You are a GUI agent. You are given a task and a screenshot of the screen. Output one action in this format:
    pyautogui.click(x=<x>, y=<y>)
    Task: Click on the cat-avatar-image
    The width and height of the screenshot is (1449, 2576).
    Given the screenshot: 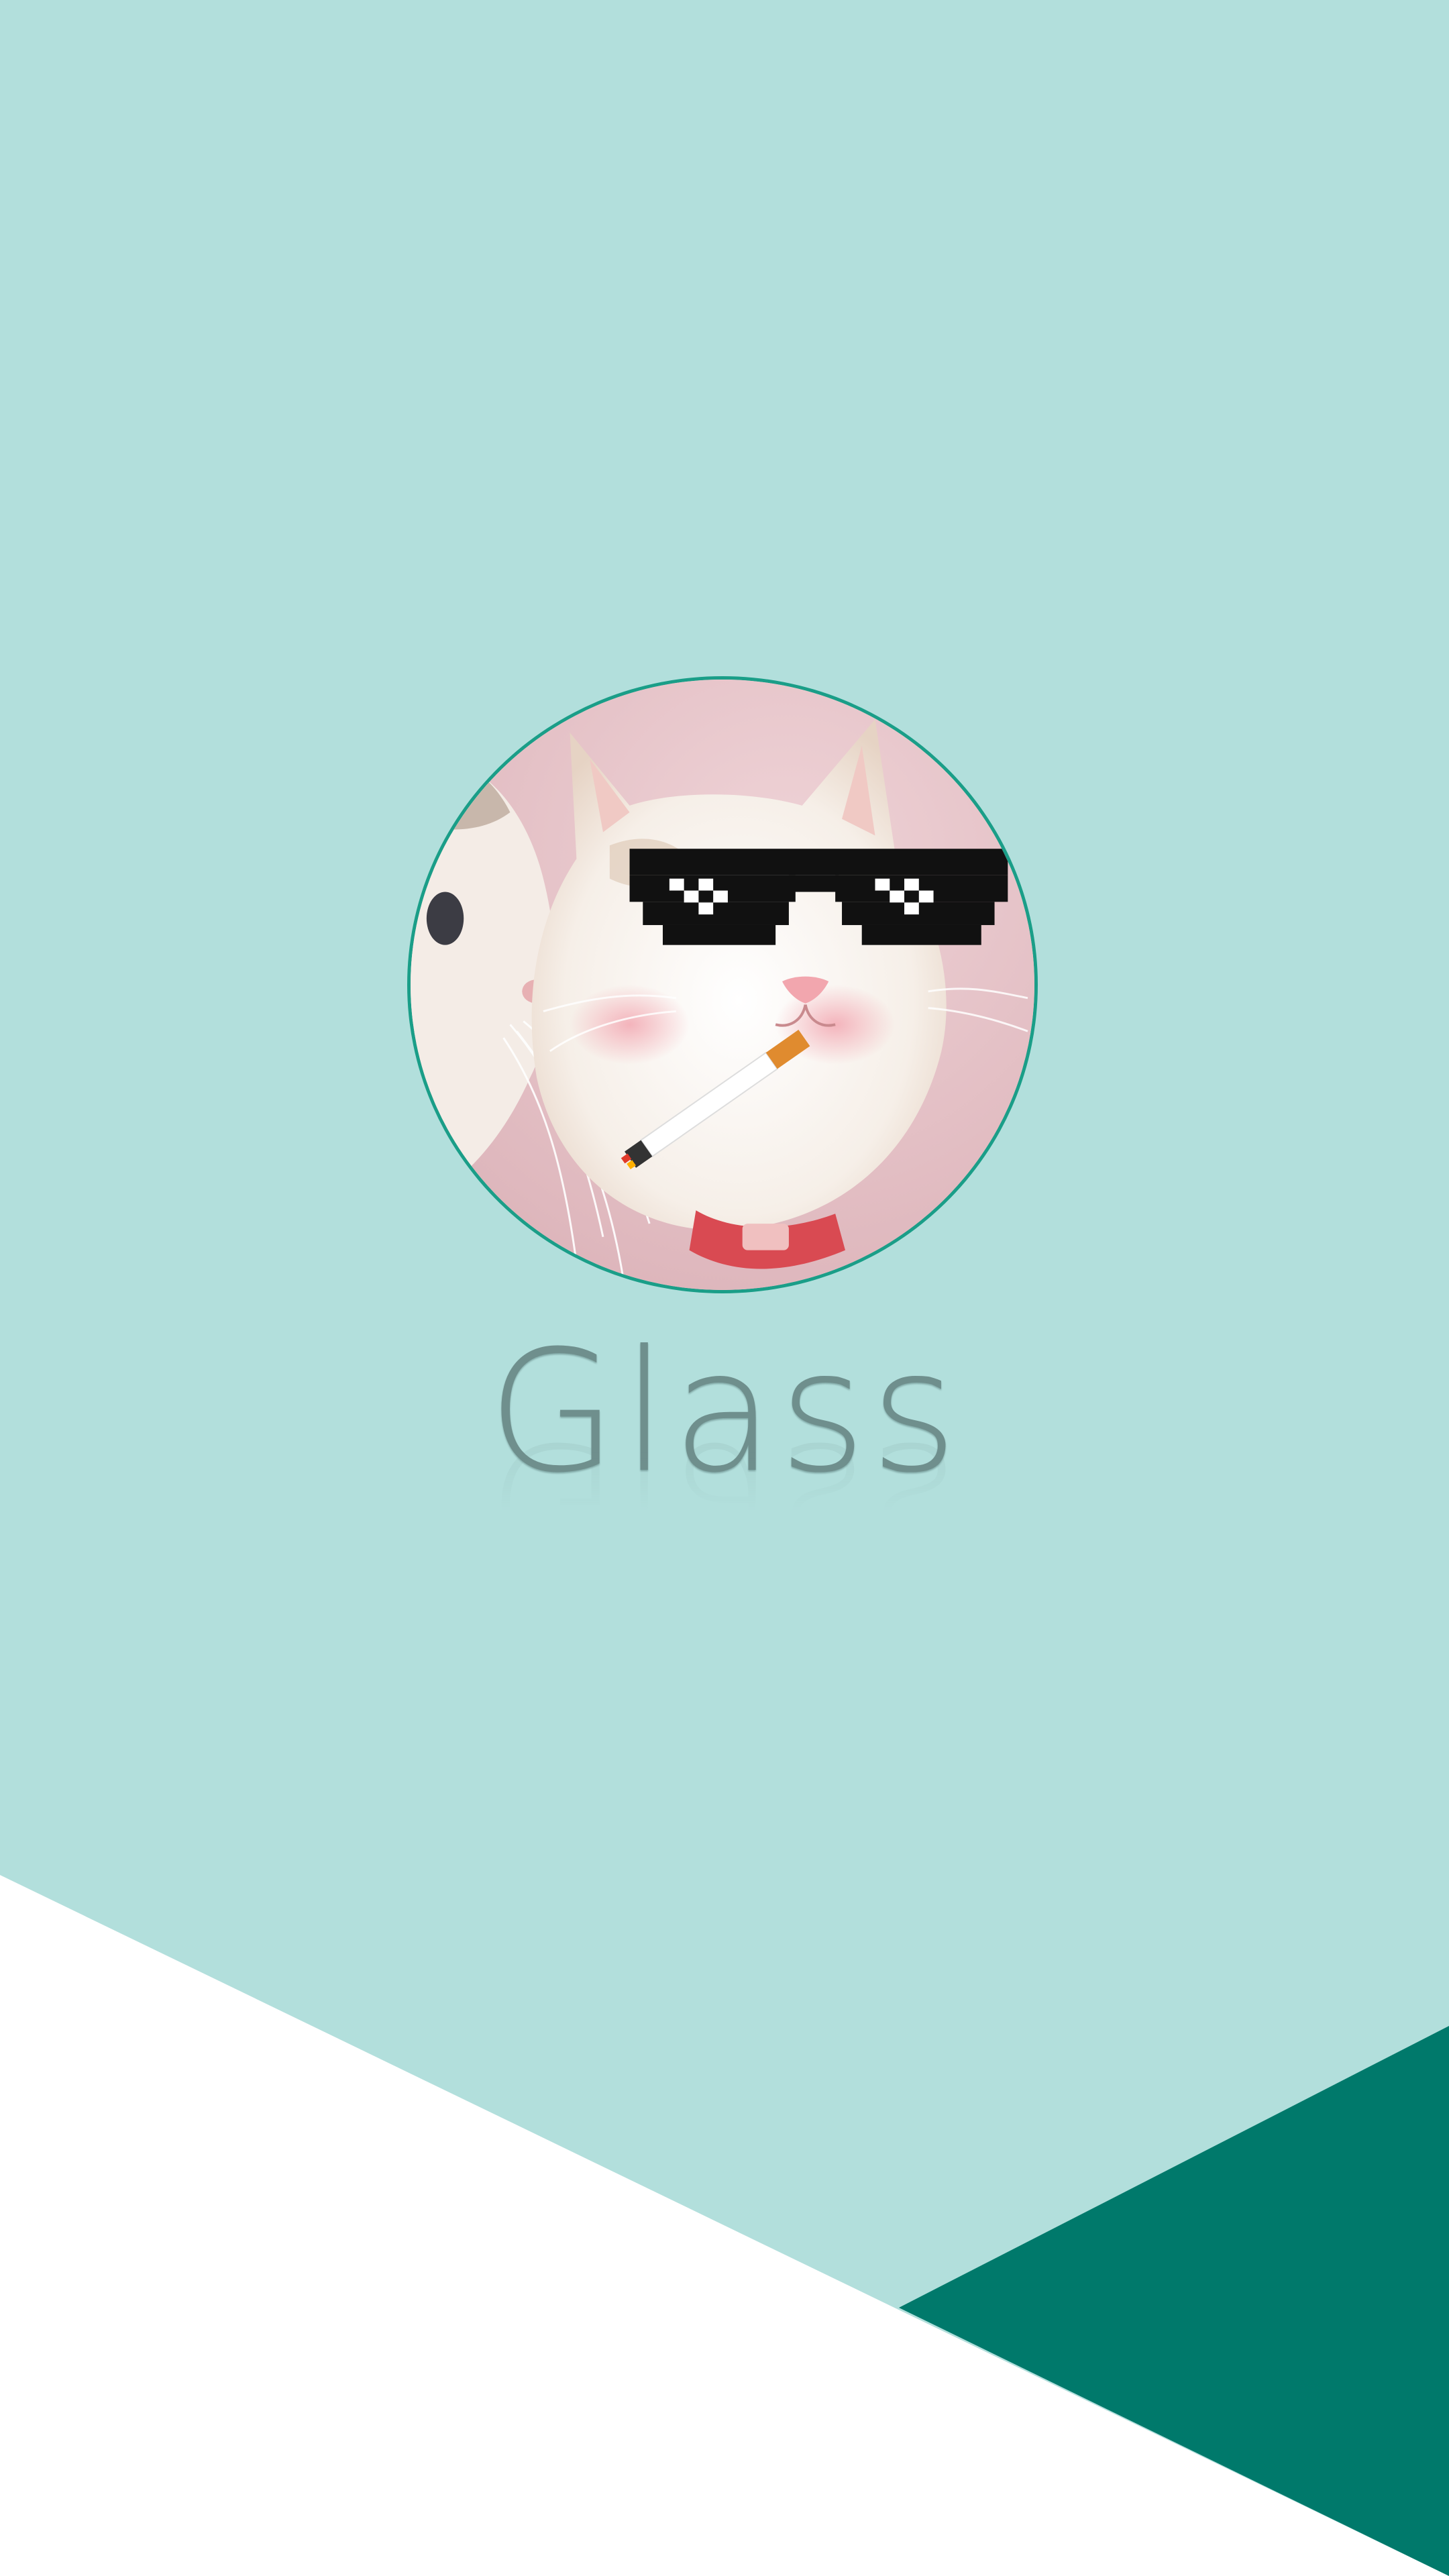 What is the action you would take?
    pyautogui.click(x=722, y=985)
    